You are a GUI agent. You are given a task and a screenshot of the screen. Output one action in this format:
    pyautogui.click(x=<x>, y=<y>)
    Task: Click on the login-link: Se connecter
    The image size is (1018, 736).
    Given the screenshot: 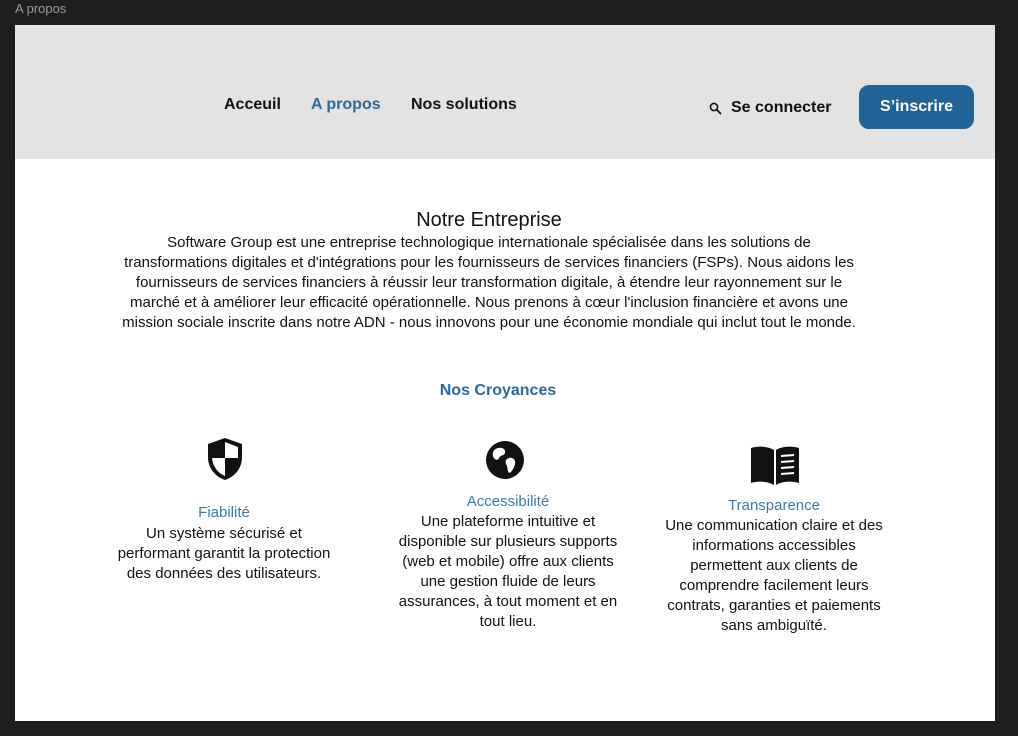 What is the action you would take?
    pyautogui.click(x=770, y=108)
    